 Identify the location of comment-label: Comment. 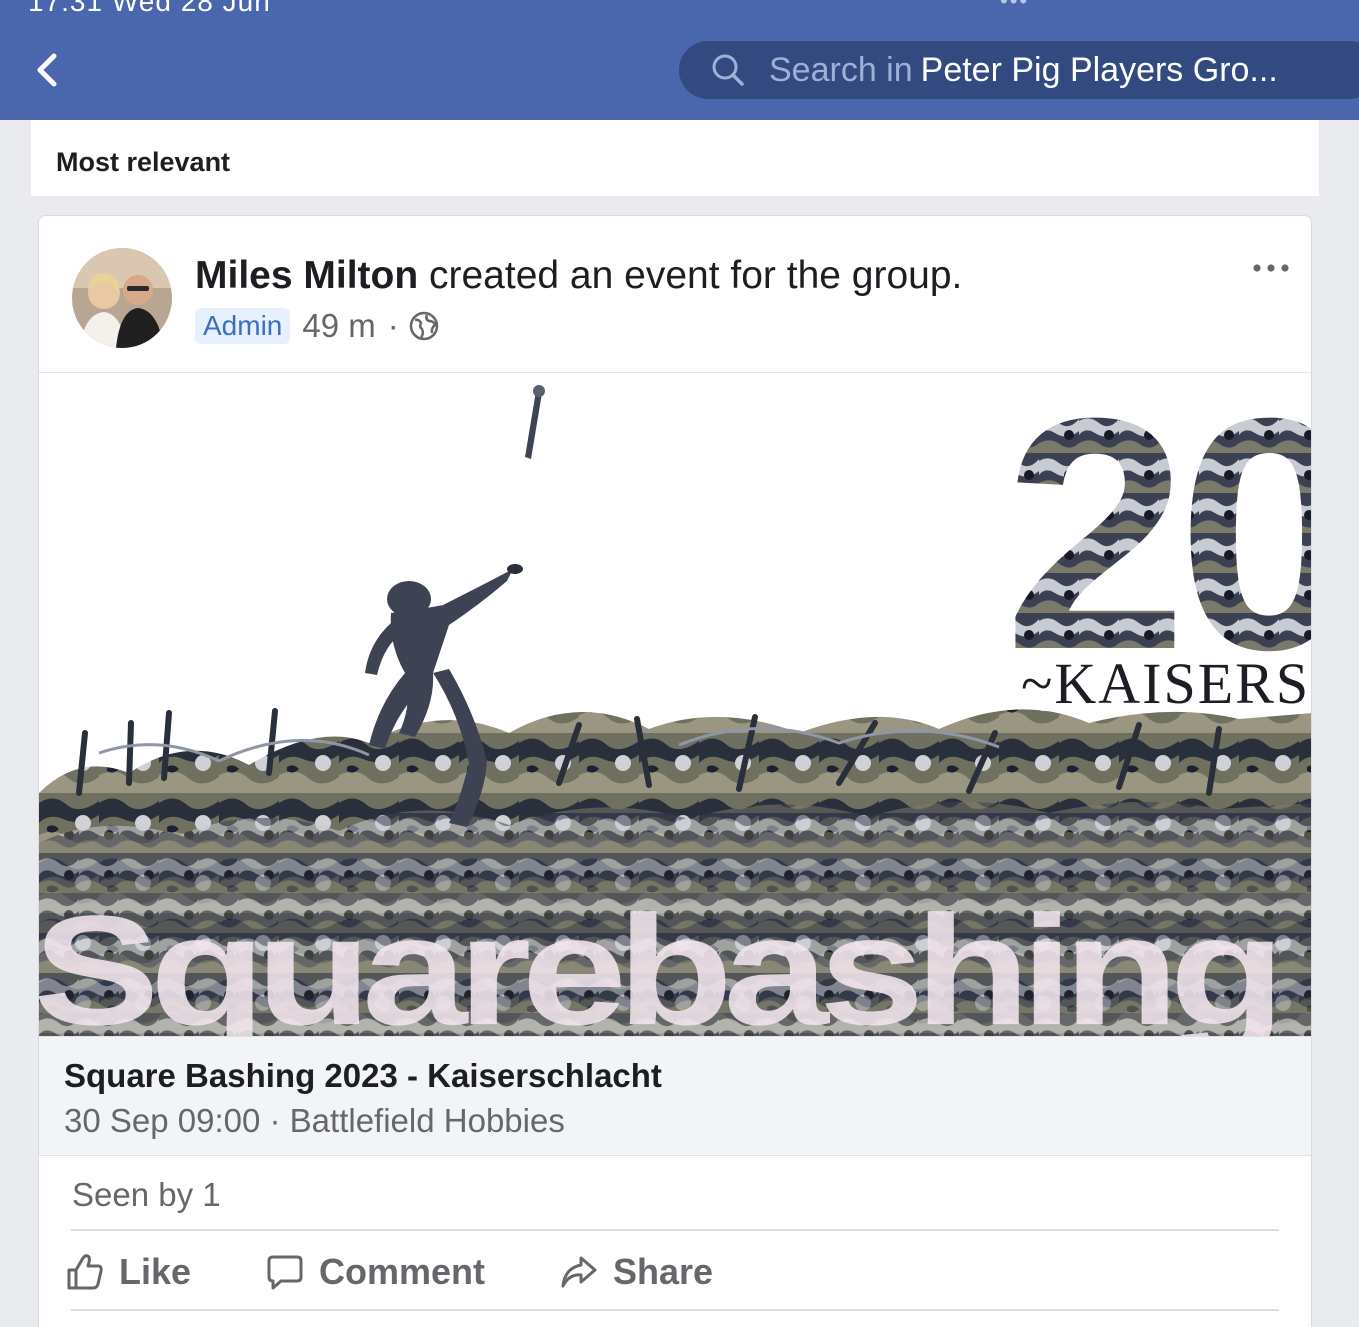
(402, 1271).